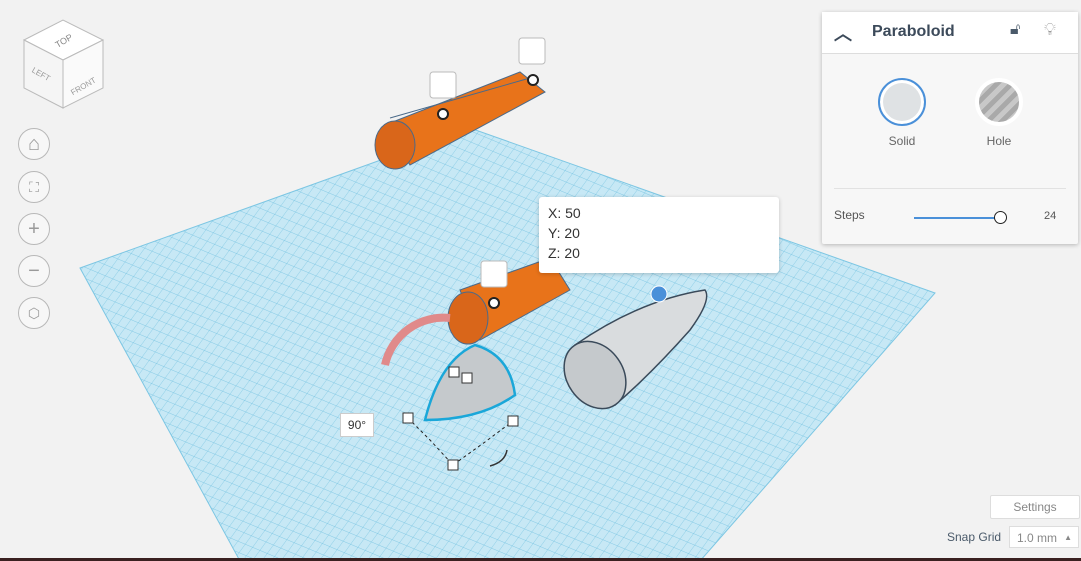 Image resolution: width=1081 pixels, height=561 pixels. What do you see at coordinates (659, 294) in the screenshot?
I see `height-handle` at bounding box center [659, 294].